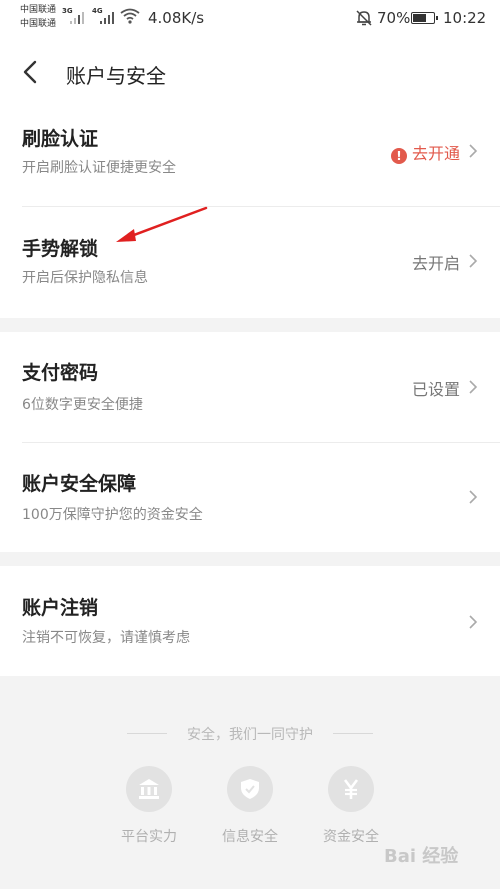  I want to click on status-bar: 中国联通 中国联通 3G 4G 4.08K/s 70% 10:22, so click(250, 18).